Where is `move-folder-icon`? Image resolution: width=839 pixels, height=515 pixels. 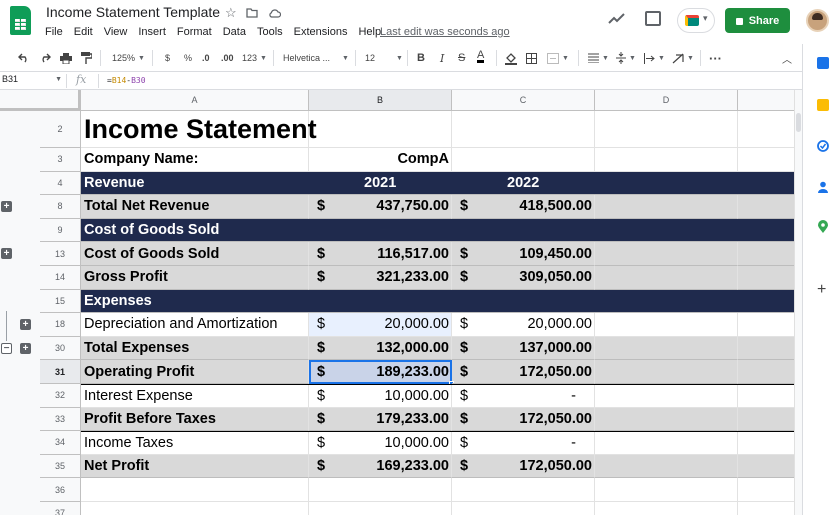
move-folder-icon is located at coordinates (252, 13).